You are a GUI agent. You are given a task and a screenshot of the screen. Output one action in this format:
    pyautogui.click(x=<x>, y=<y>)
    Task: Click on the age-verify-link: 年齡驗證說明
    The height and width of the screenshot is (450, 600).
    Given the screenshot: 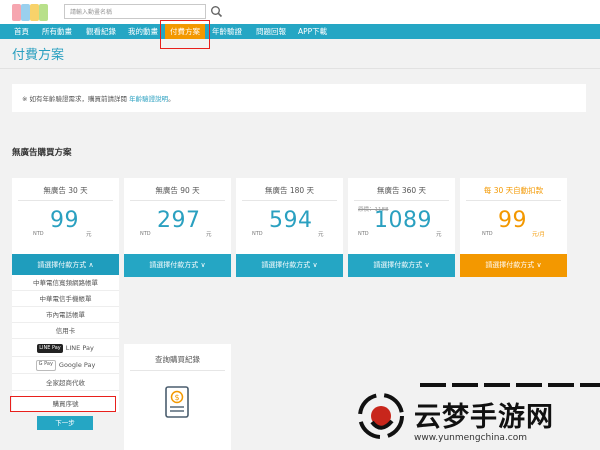 What is the action you would take?
    pyautogui.click(x=148, y=99)
    